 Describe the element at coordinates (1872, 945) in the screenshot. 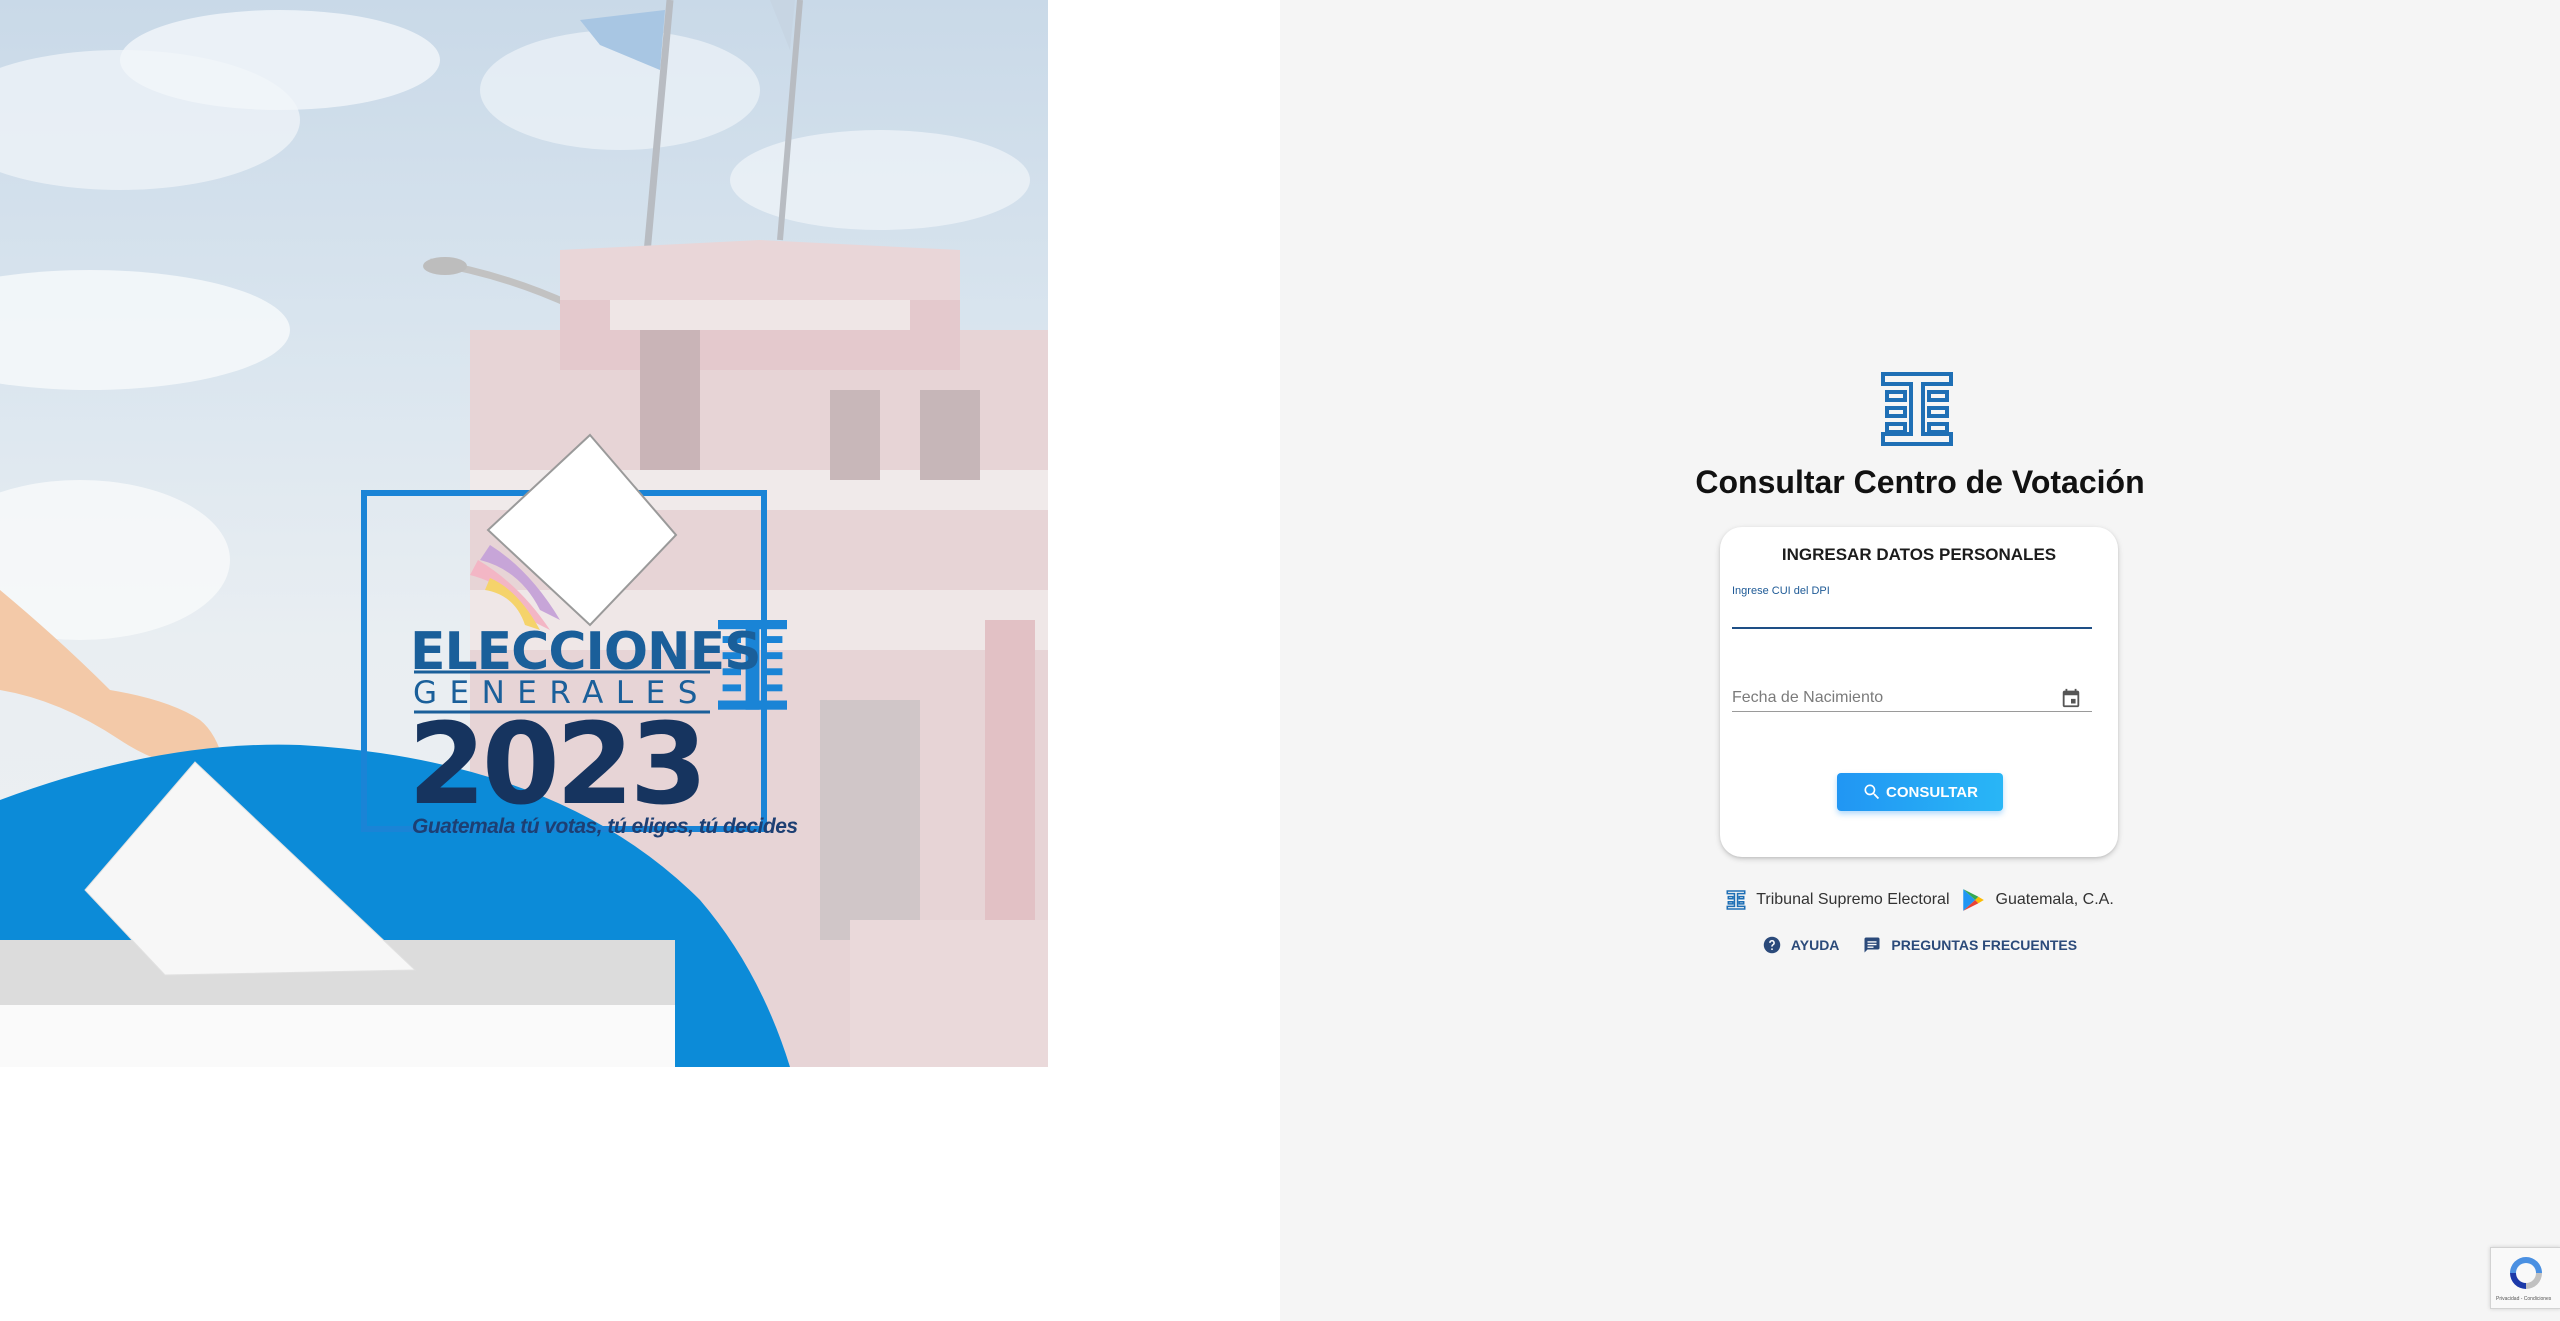

I see `chat-bubble-icon` at that location.